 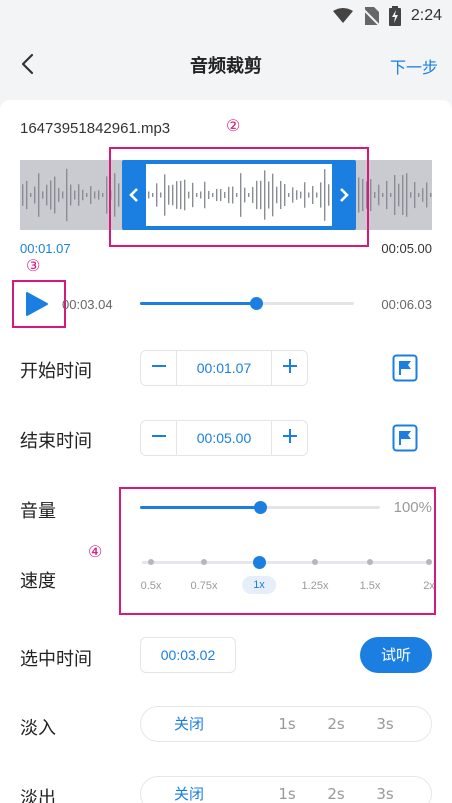 What do you see at coordinates (239, 197) in the screenshot?
I see `annotation-2-box` at bounding box center [239, 197].